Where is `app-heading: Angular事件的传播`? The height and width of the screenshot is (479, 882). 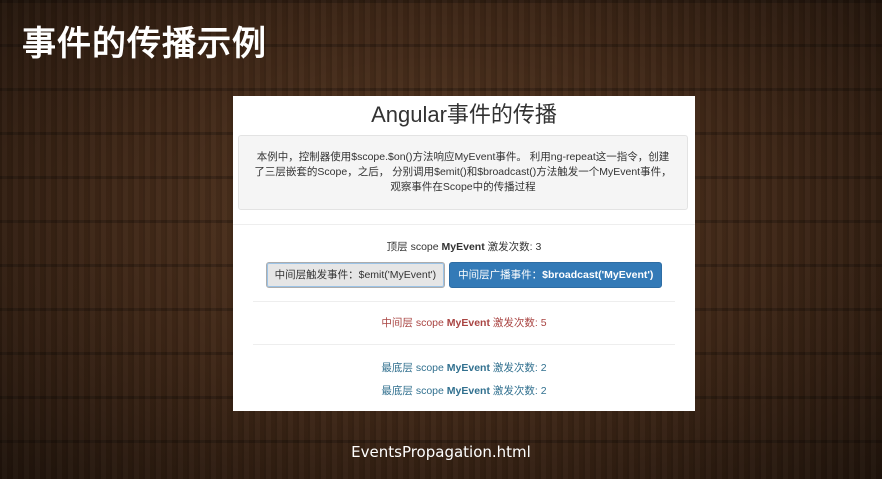
app-heading: Angular事件的传播 is located at coordinates (464, 116).